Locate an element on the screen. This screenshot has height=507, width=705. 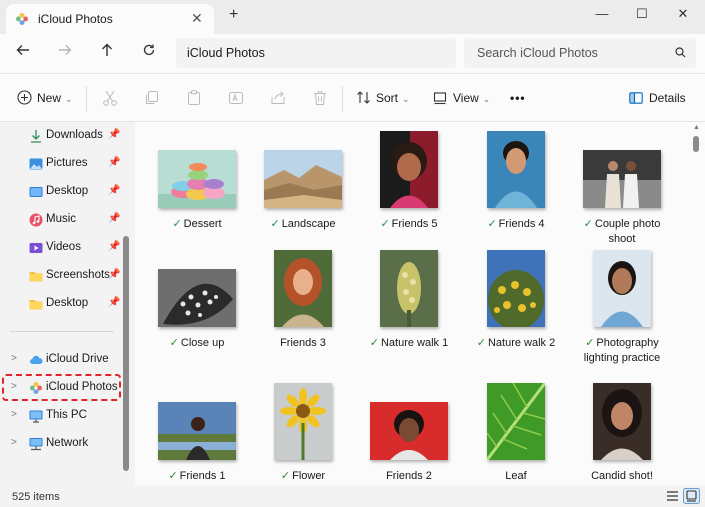
photo-caption: Friends 3 is located at coordinates (303, 343).